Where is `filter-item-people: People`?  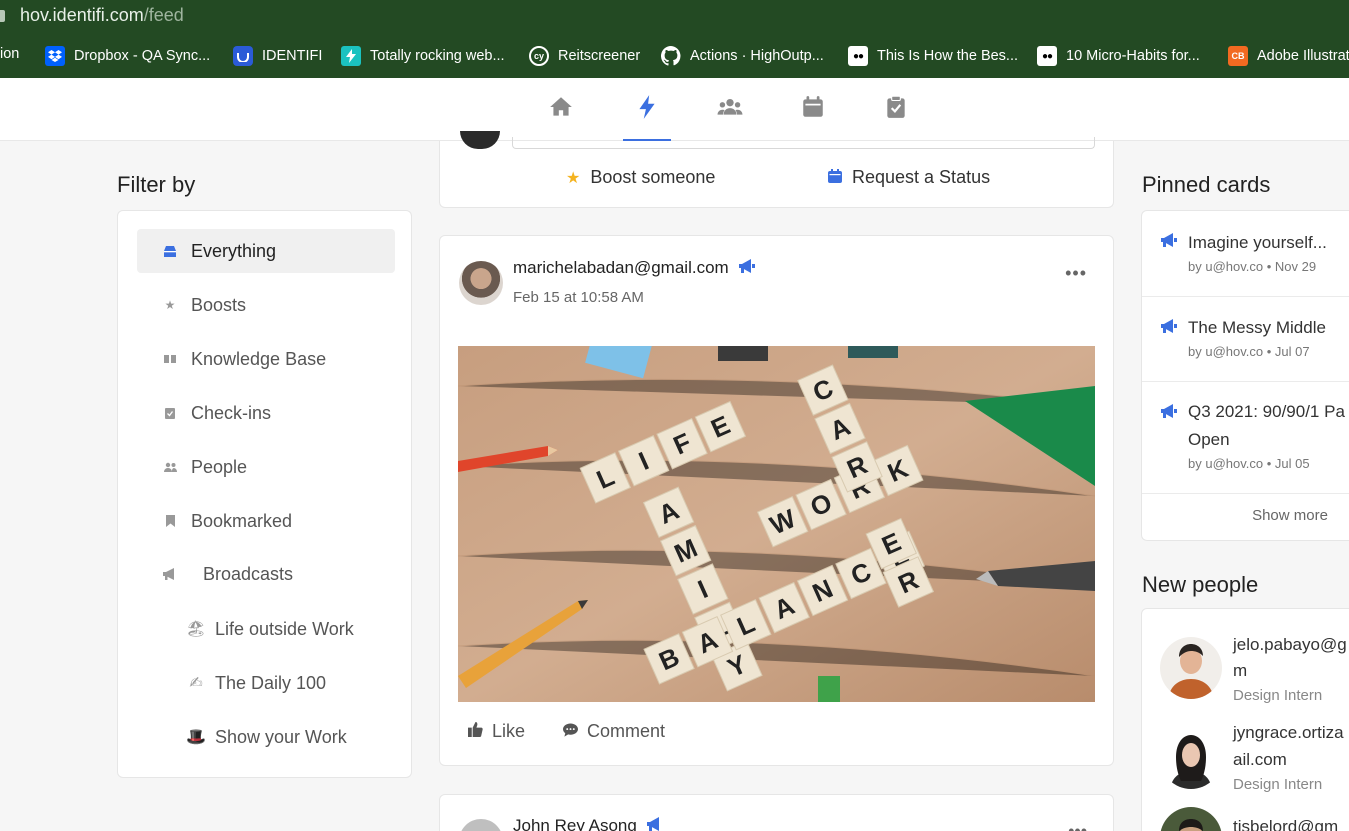
filter-item-people: People is located at coordinates (266, 467).